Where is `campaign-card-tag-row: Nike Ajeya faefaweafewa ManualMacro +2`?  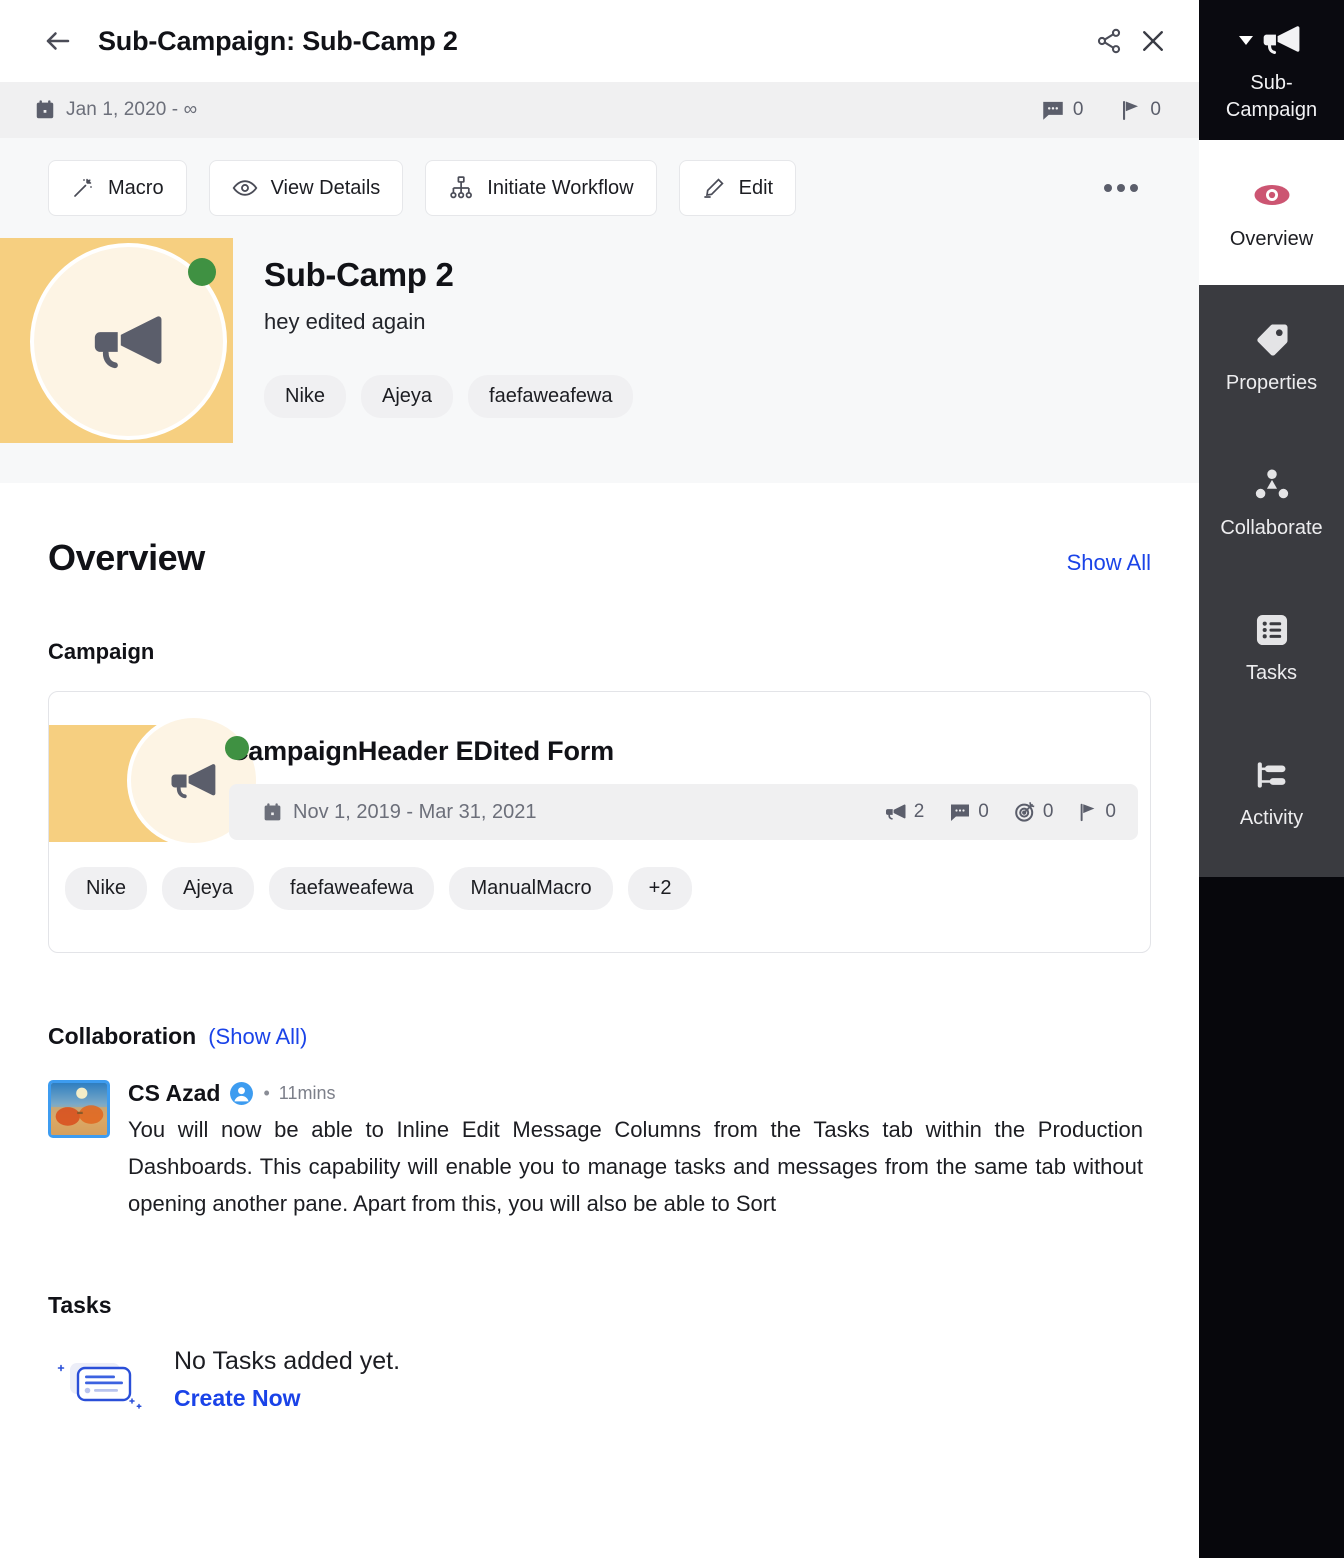
campaign-card-tag-row: Nike Ajeya faefaweafewa ManualMacro +2 is located at coordinates (379, 888).